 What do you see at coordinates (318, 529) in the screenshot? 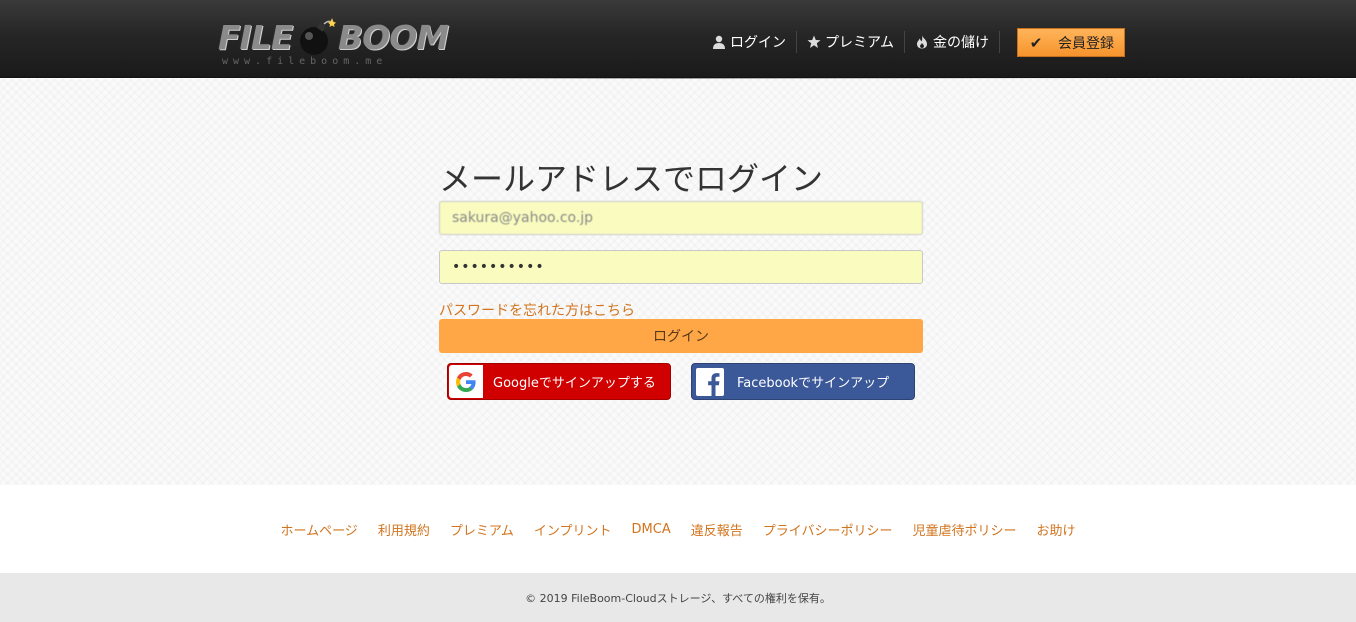
I see `footer-link-home: ホームページ` at bounding box center [318, 529].